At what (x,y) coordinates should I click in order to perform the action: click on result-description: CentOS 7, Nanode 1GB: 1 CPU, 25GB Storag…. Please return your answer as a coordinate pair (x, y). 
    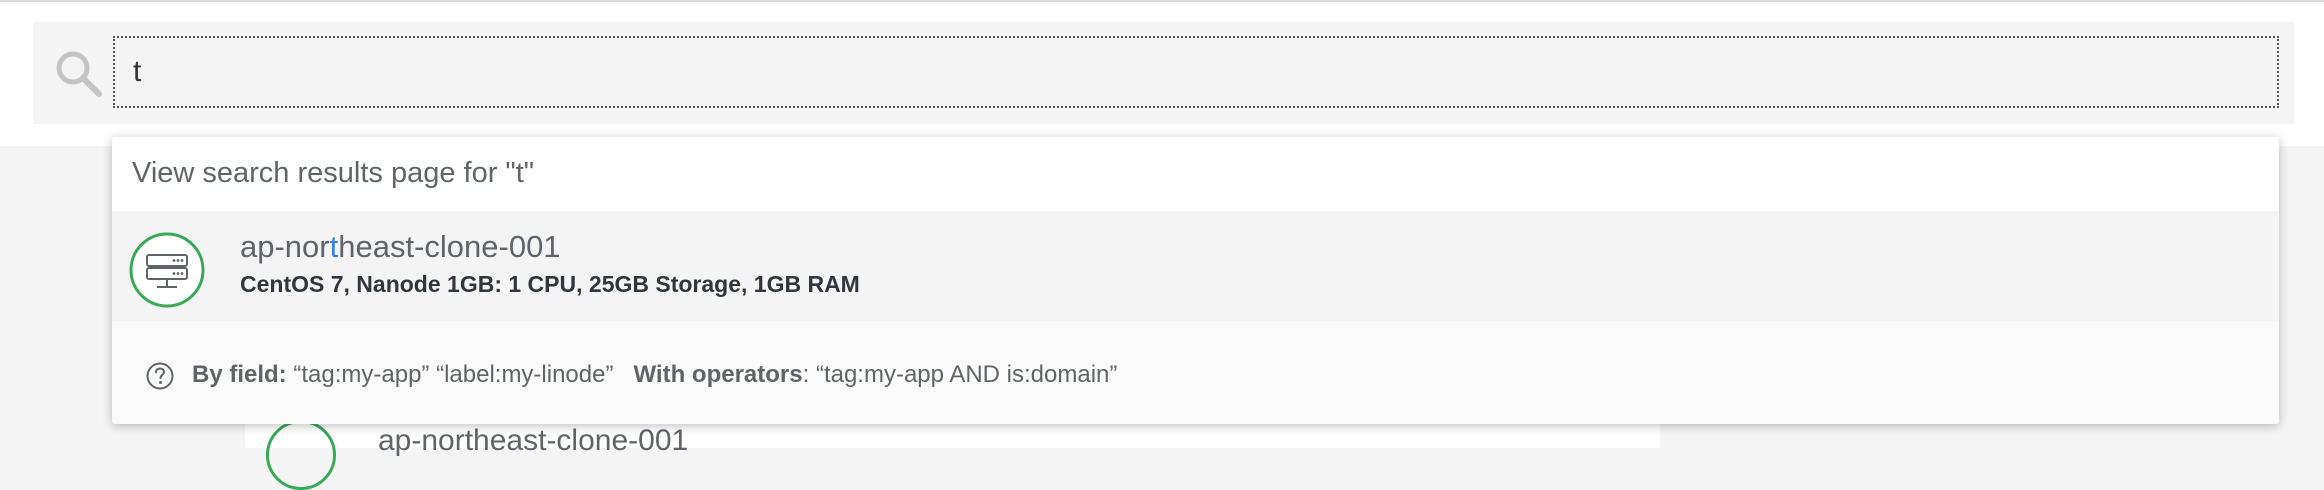
    Looking at the image, I should click on (550, 284).